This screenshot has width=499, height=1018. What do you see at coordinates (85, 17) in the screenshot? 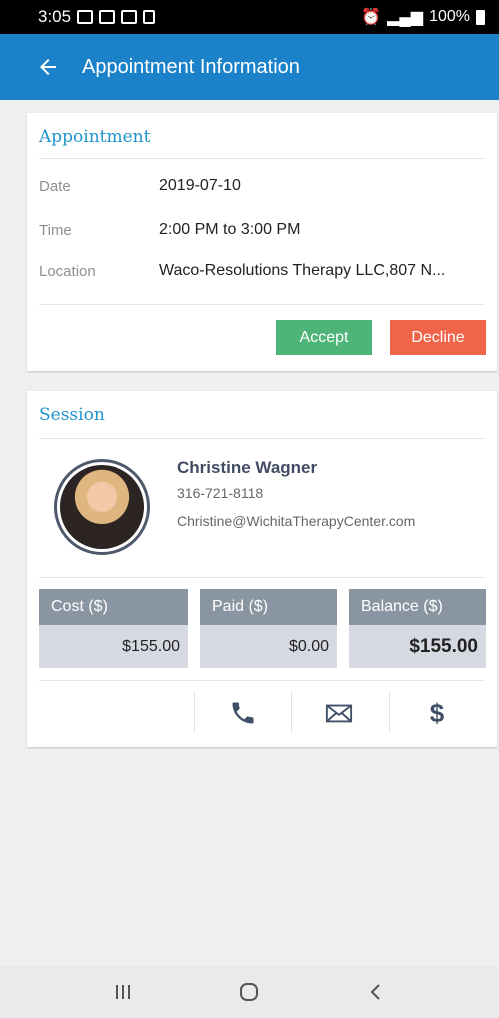
I see `gallery-notification-icon` at bounding box center [85, 17].